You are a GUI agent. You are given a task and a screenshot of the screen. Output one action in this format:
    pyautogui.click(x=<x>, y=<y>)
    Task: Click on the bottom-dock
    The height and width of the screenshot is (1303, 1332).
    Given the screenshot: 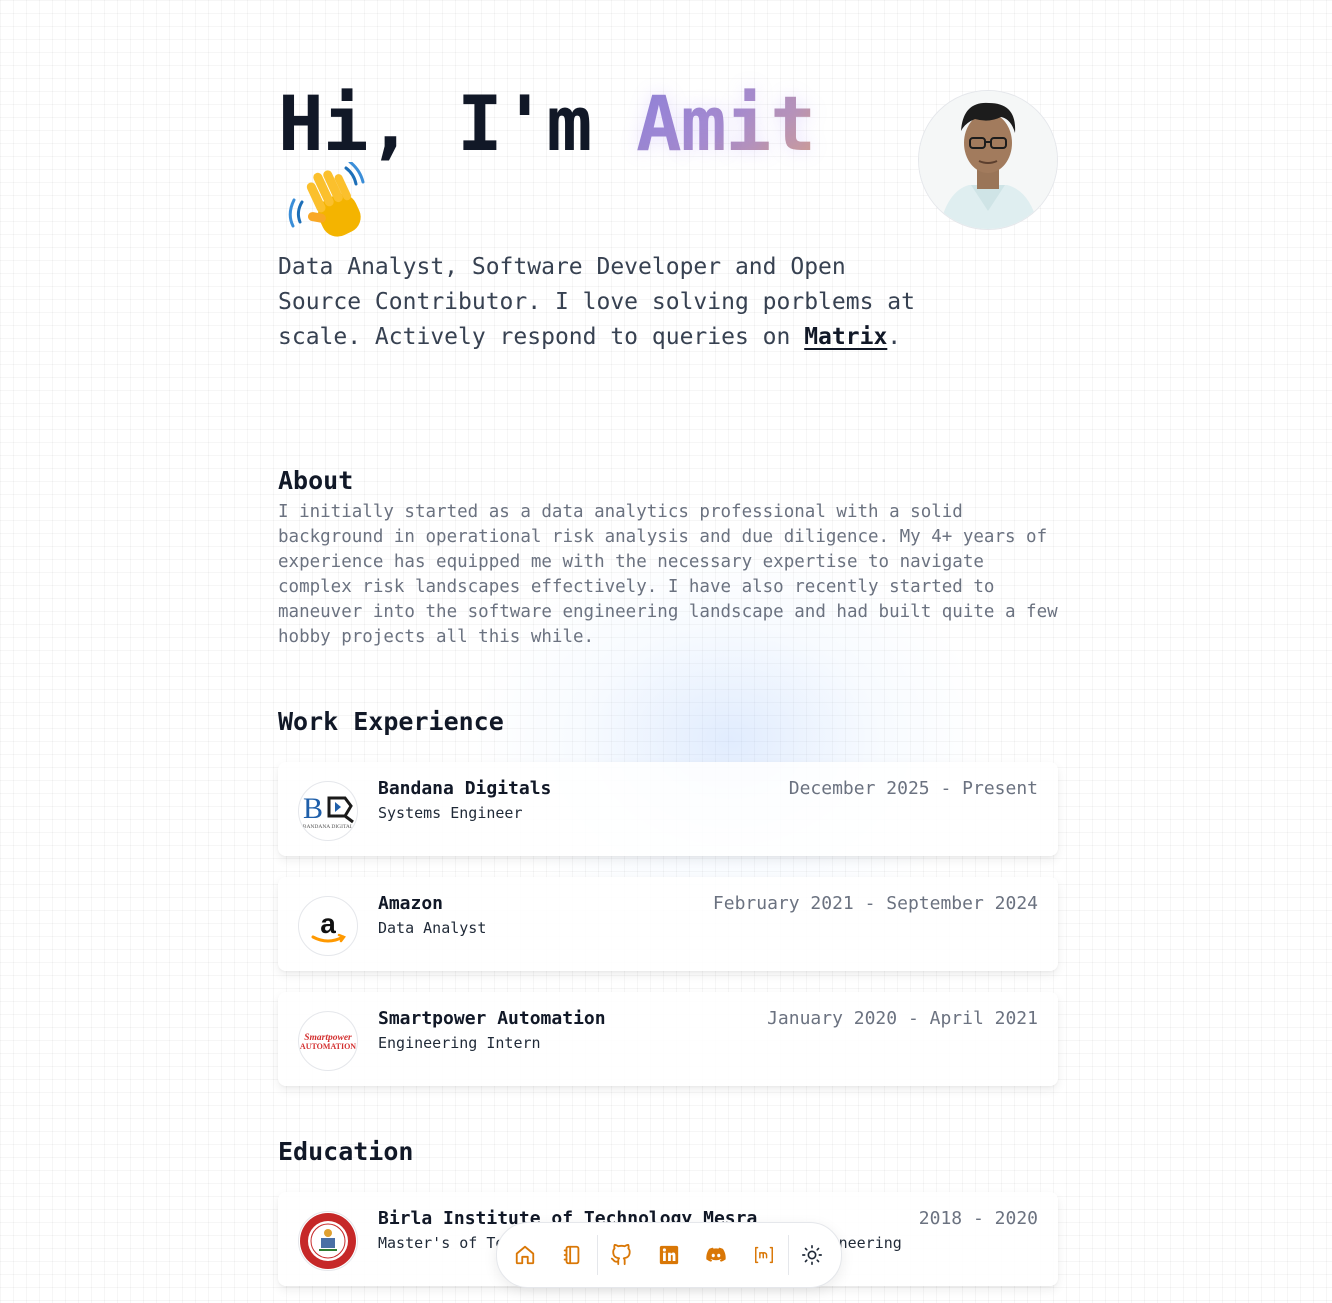 What is the action you would take?
    pyautogui.click(x=669, y=1255)
    